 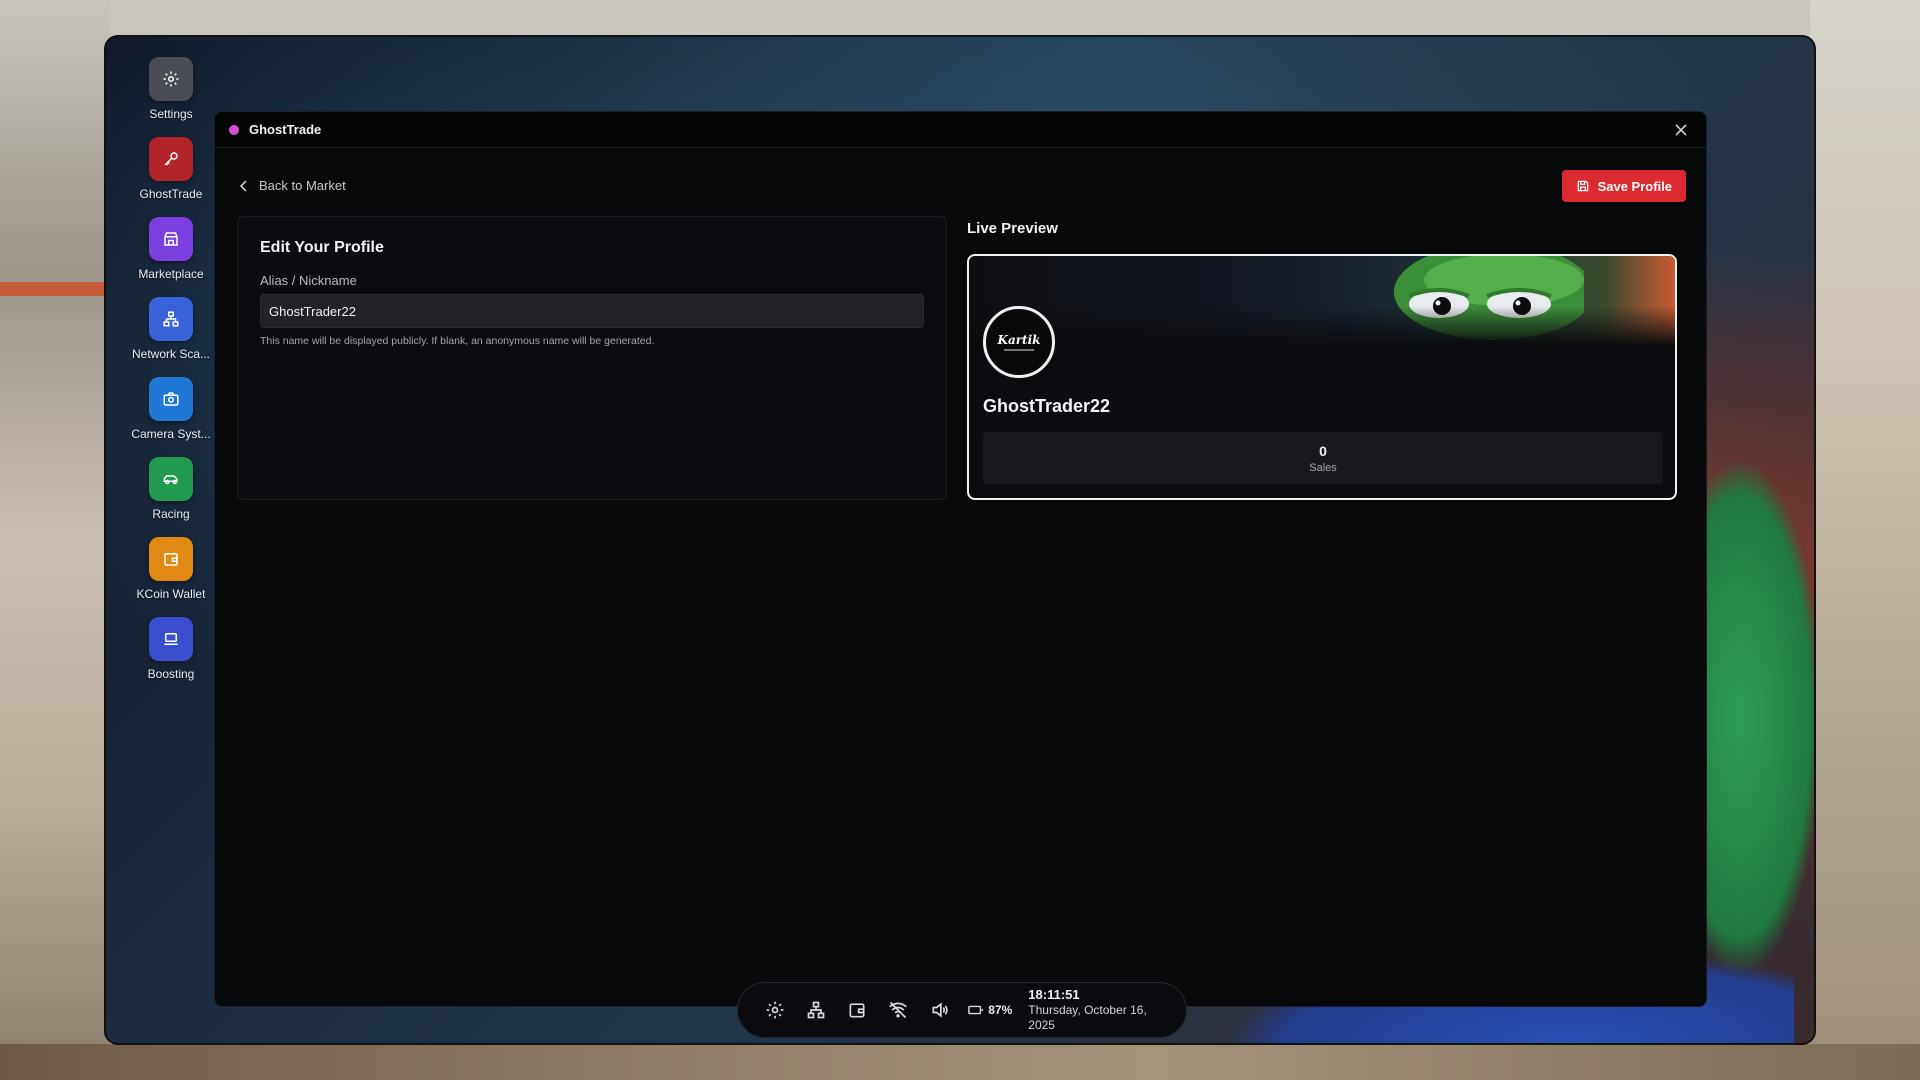 I want to click on close-icon, so click(x=1681, y=130).